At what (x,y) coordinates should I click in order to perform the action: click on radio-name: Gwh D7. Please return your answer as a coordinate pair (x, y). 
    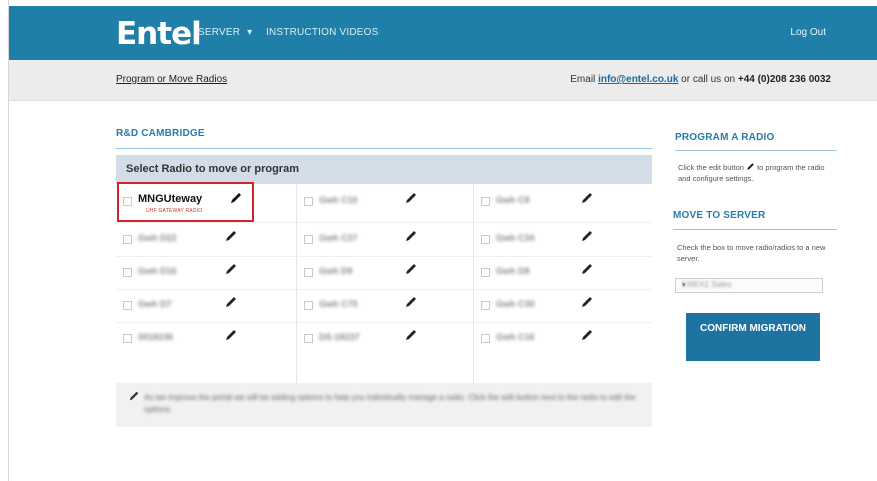
    Looking at the image, I should click on (155, 304).